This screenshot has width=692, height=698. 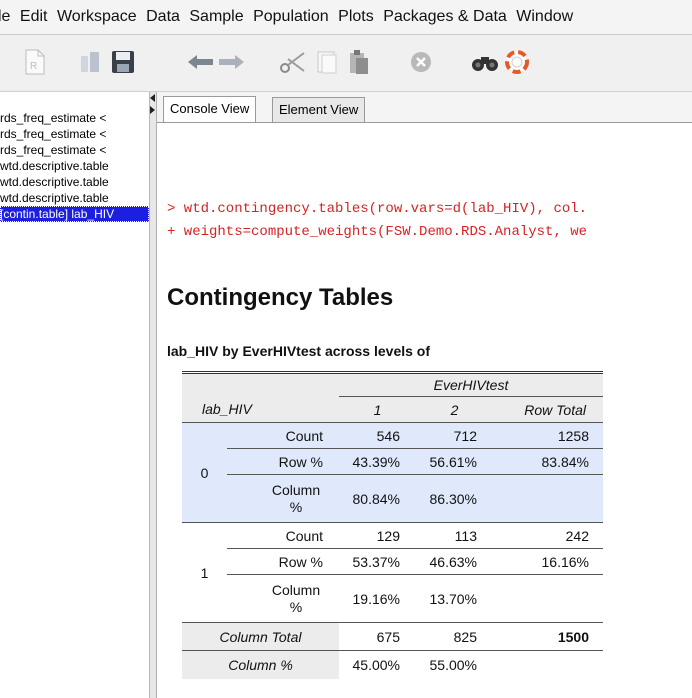 I want to click on toolbar: R, so click(x=346, y=63).